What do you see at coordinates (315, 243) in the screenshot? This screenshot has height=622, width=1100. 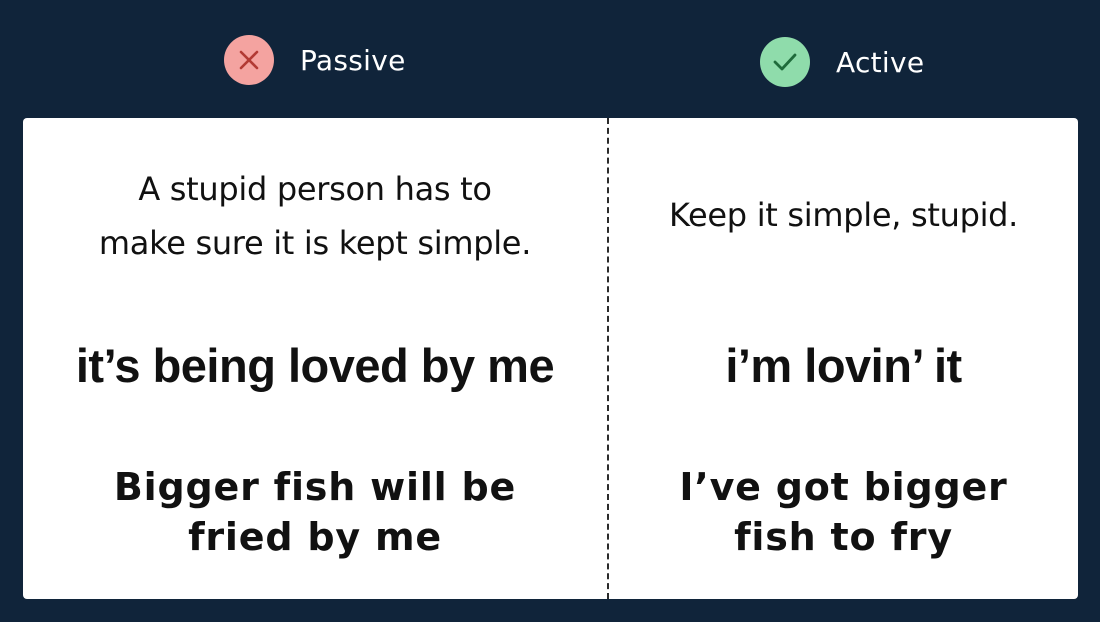 I see `passive-phrase-1-line-2: make sure it is kept simple.` at bounding box center [315, 243].